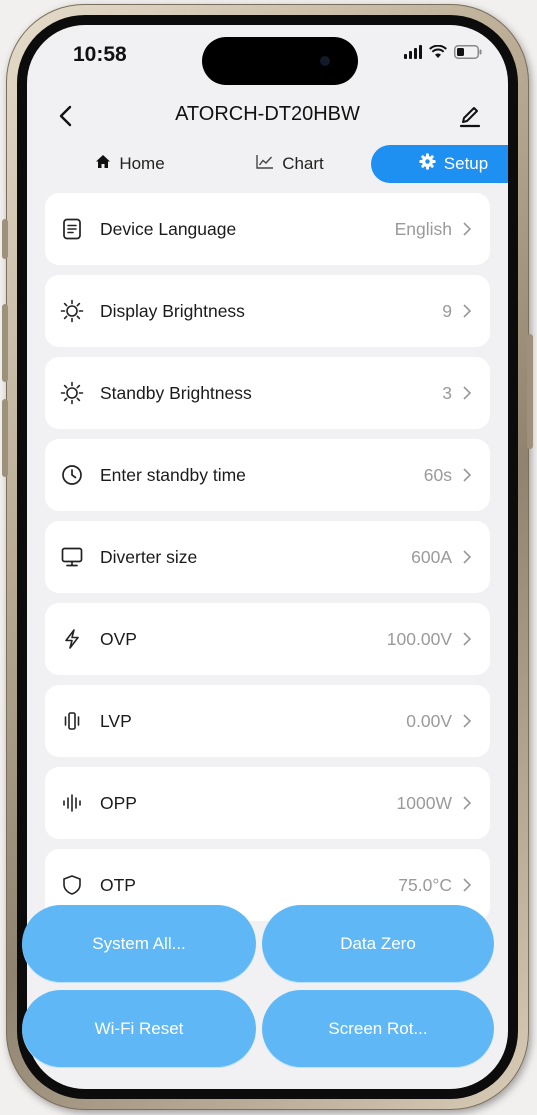 This screenshot has width=537, height=1115. I want to click on edit-pencil-icon, so click(470, 116).